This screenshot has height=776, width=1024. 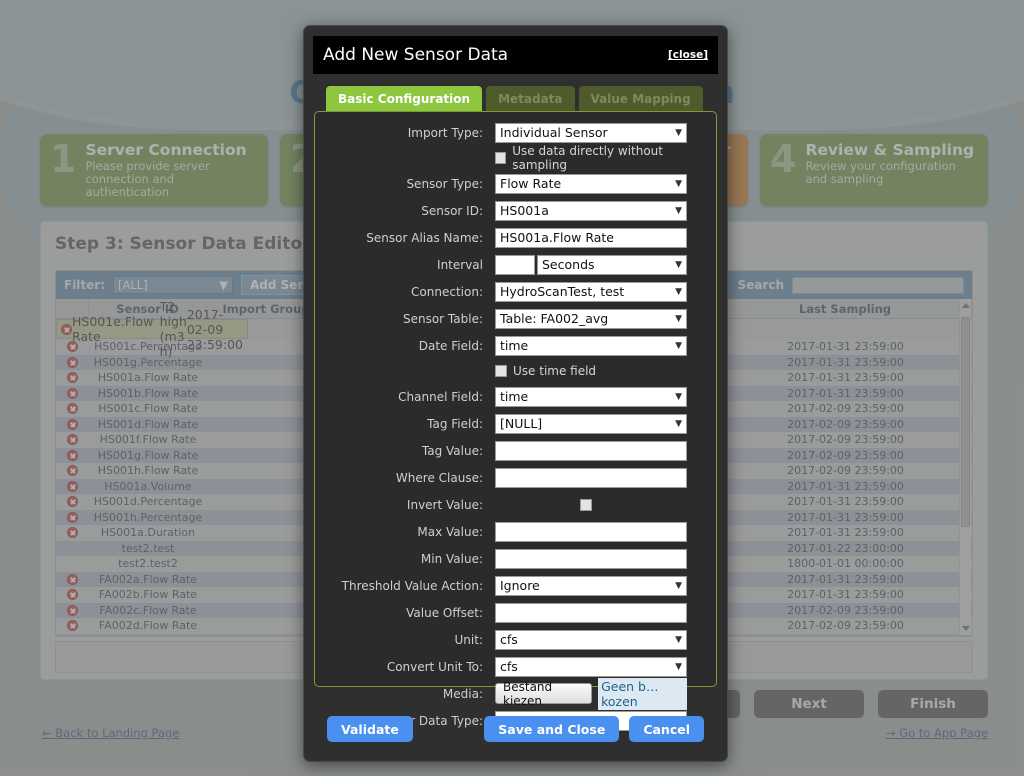 What do you see at coordinates (591, 183) in the screenshot?
I see `sensor-type-select: Flow Rate ▼` at bounding box center [591, 183].